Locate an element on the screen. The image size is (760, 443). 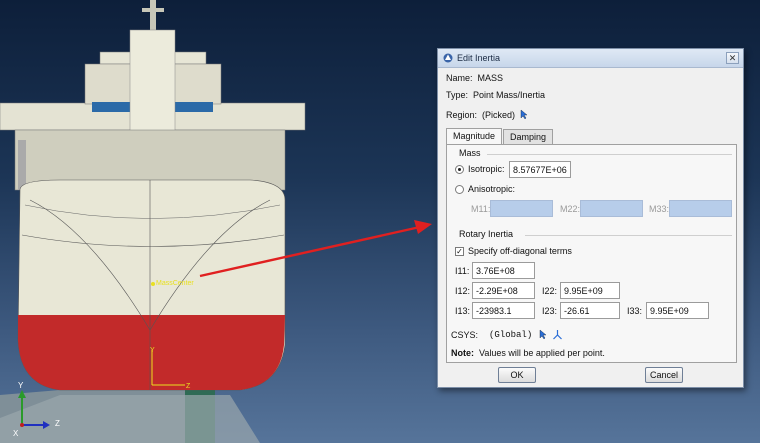
note-row: Note: Values will be applied per point. is located at coordinates (528, 353).